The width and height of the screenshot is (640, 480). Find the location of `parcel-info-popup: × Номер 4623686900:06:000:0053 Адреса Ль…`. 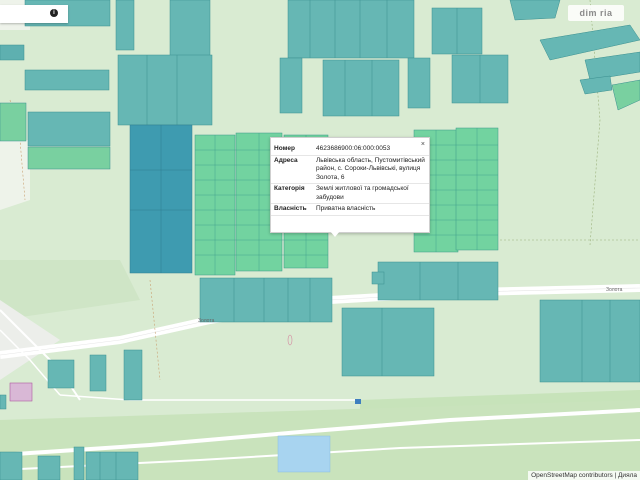

parcel-info-popup: × Номер 4623686900:06:000:0053 Адреса Ль… is located at coordinates (350, 185).